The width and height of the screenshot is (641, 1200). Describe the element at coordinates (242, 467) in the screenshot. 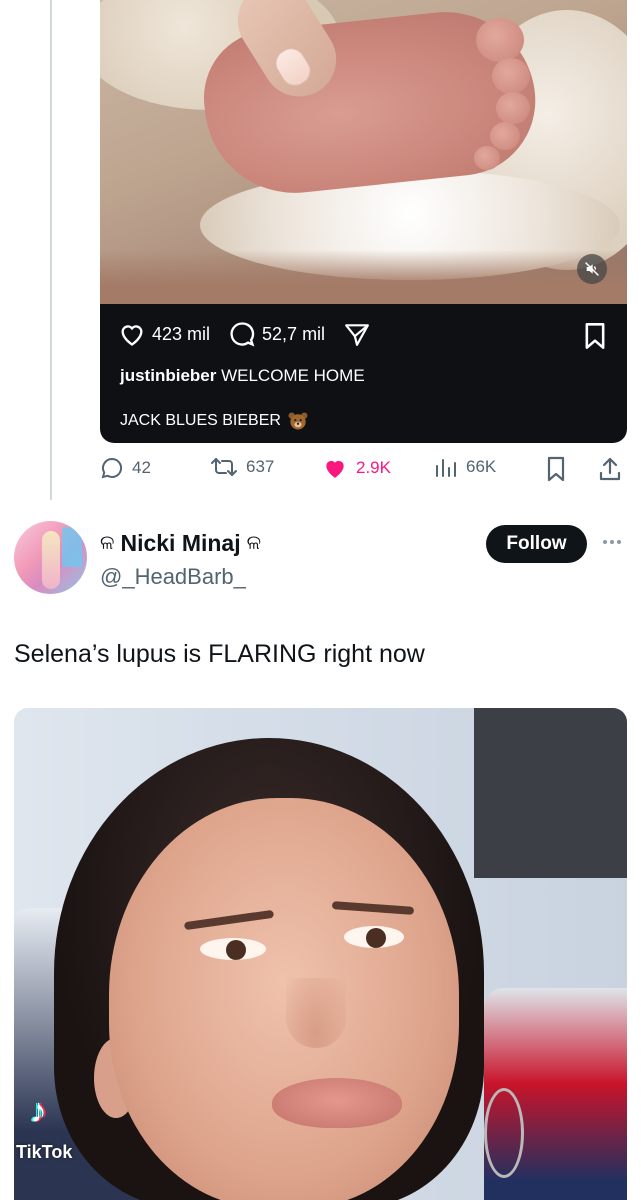

I see `repost-button: 637` at that location.